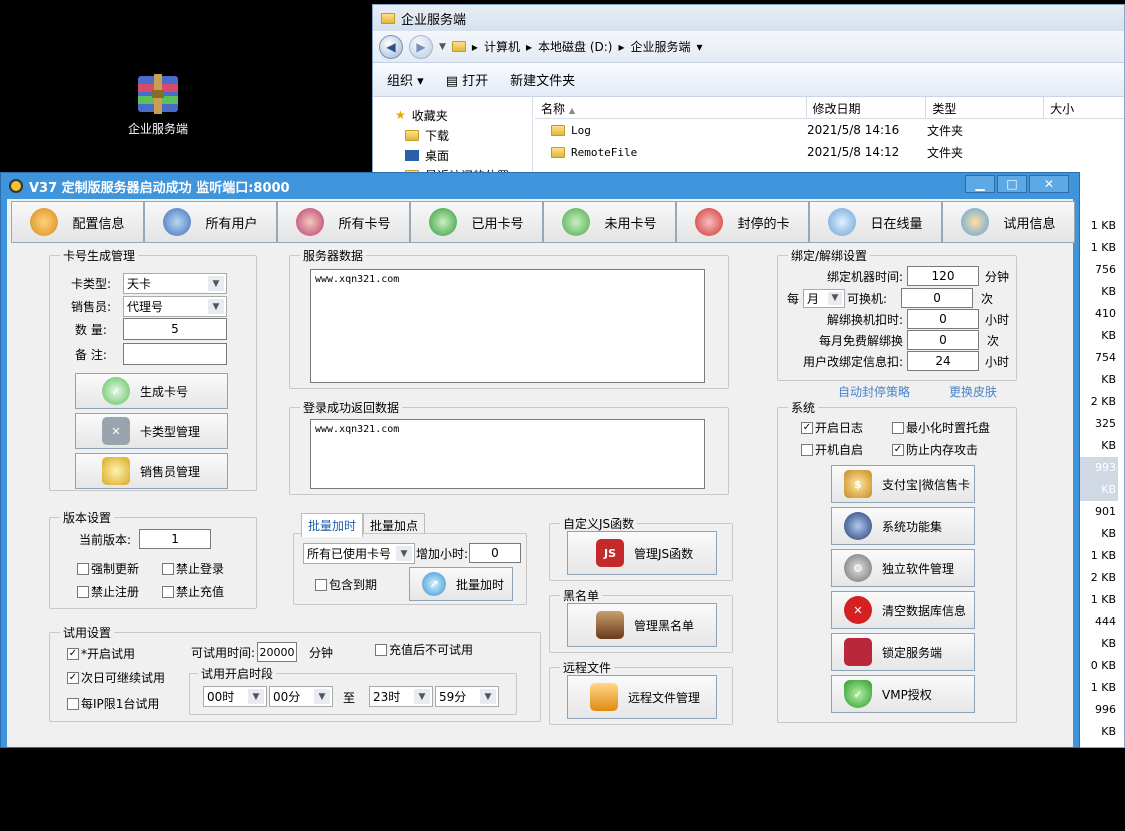  What do you see at coordinates (973, 391) in the screenshot?
I see `change-skin-link: 更换皮肤` at bounding box center [973, 391].